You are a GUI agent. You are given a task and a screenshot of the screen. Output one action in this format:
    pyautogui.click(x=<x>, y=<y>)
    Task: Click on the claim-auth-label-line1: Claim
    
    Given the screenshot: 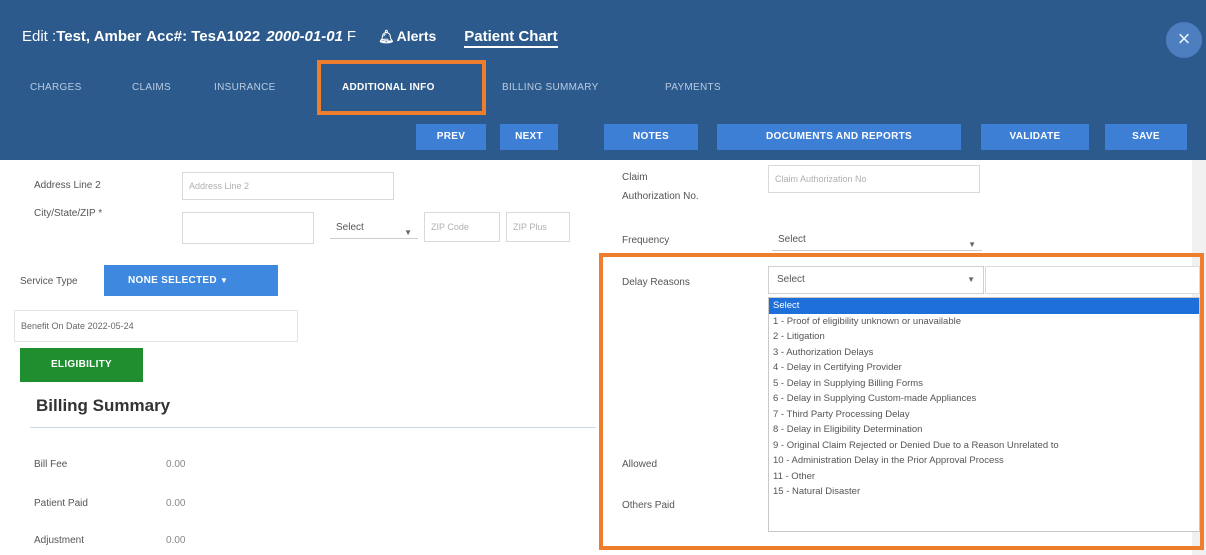 What is the action you would take?
    pyautogui.click(x=635, y=177)
    